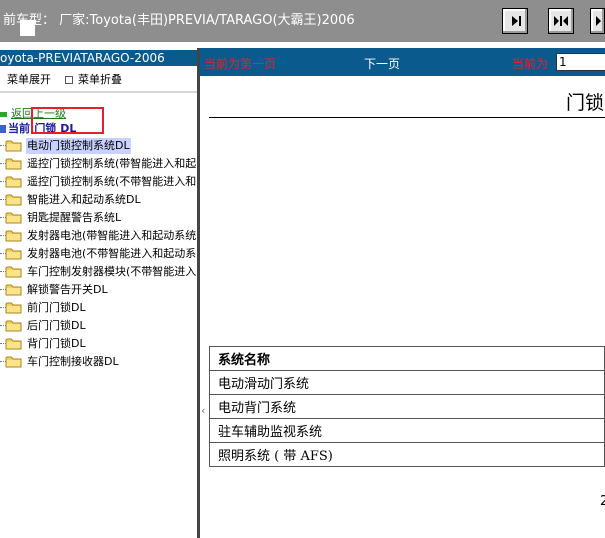  Describe the element at coordinates (98, 326) in the screenshot. I see `tree-item: 后门门锁DL` at that location.